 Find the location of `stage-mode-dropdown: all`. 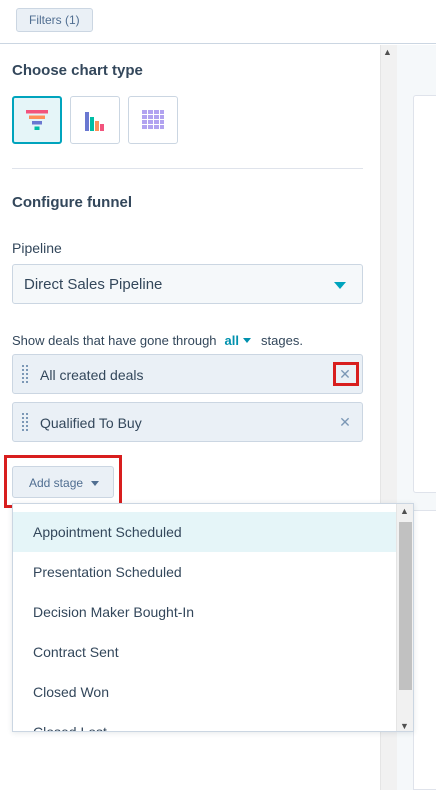

stage-mode-dropdown: all is located at coordinates (232, 340).